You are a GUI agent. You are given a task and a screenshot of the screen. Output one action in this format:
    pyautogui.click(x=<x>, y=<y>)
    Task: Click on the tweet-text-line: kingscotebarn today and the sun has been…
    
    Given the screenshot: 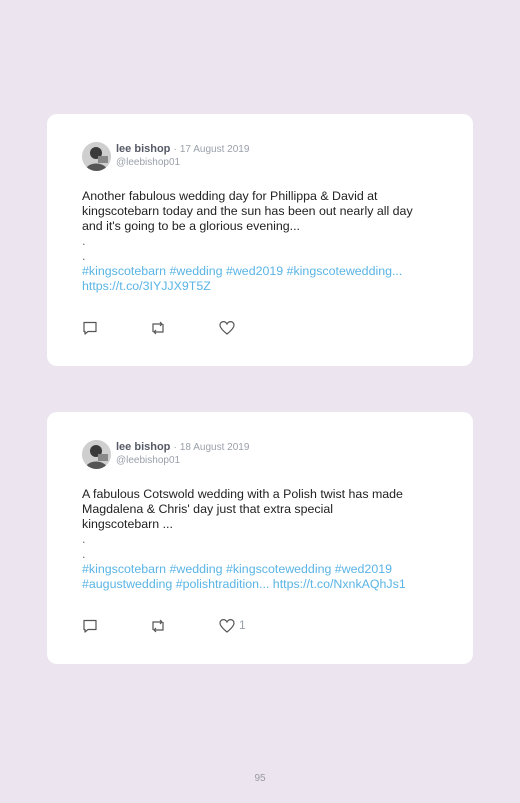 What is the action you would take?
    pyautogui.click(x=247, y=211)
    